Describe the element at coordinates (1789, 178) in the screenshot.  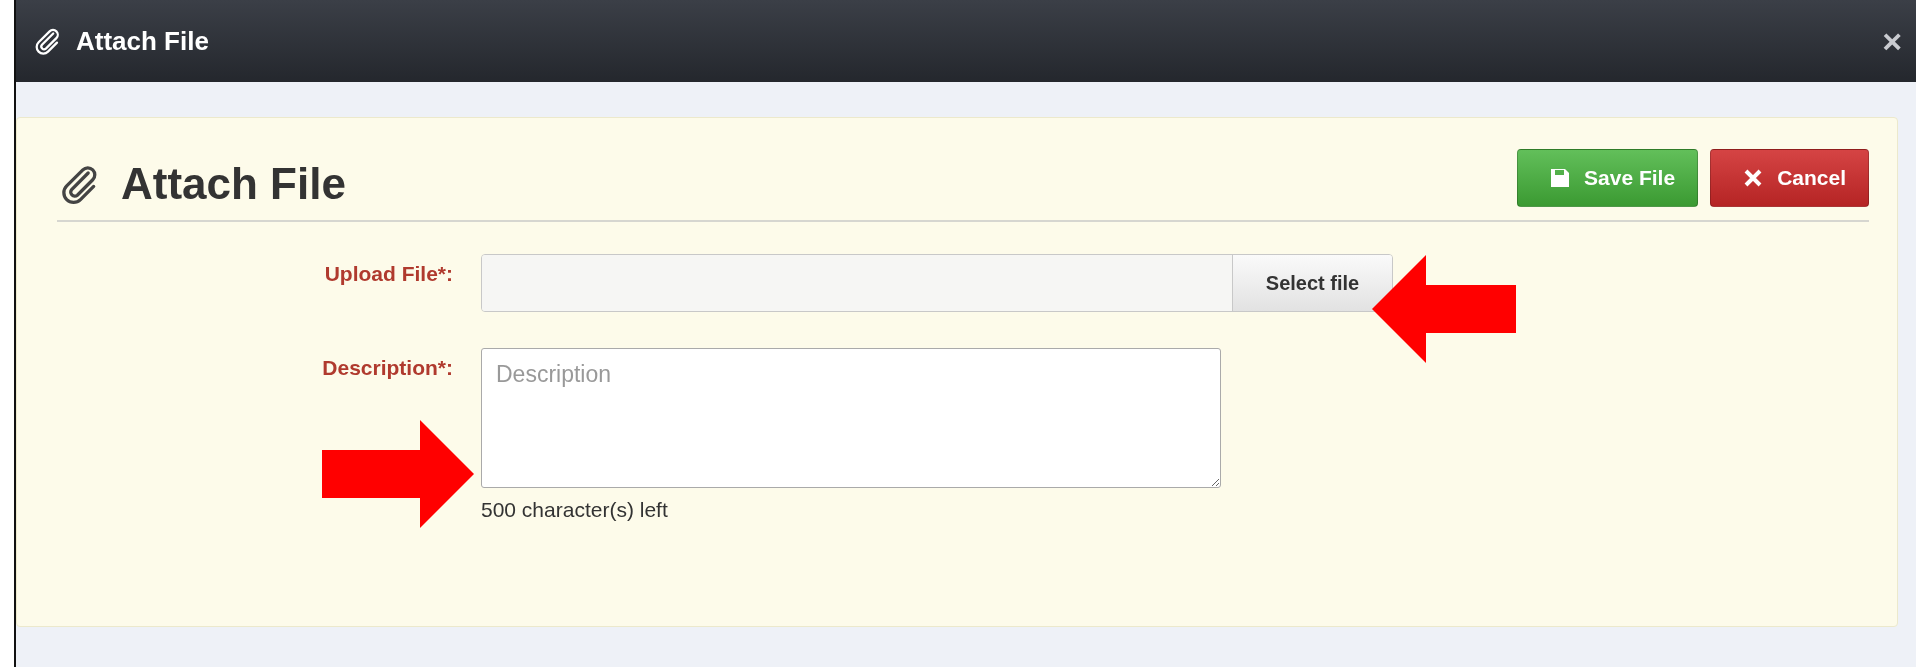
I see `cancel-button: Cancel` at that location.